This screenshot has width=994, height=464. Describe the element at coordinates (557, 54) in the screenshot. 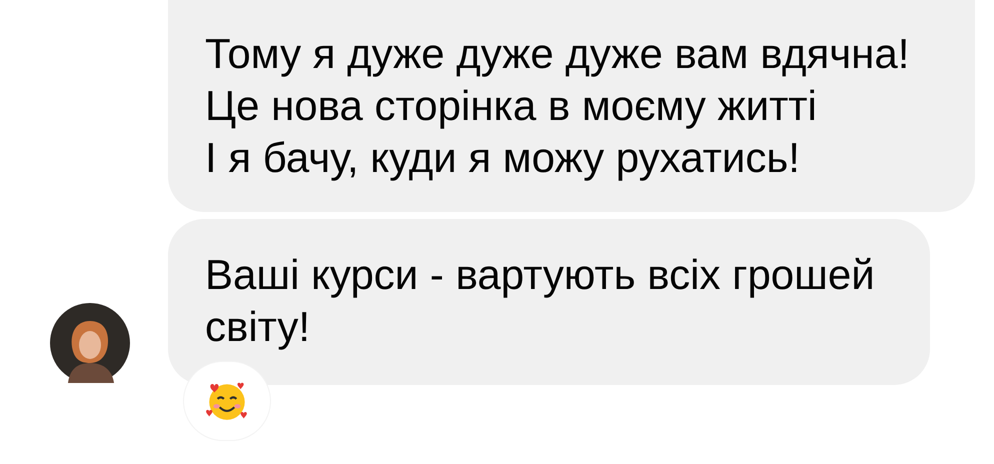

I see `message-text: Тому я дуже дуже дуже вам вдячна!` at that location.